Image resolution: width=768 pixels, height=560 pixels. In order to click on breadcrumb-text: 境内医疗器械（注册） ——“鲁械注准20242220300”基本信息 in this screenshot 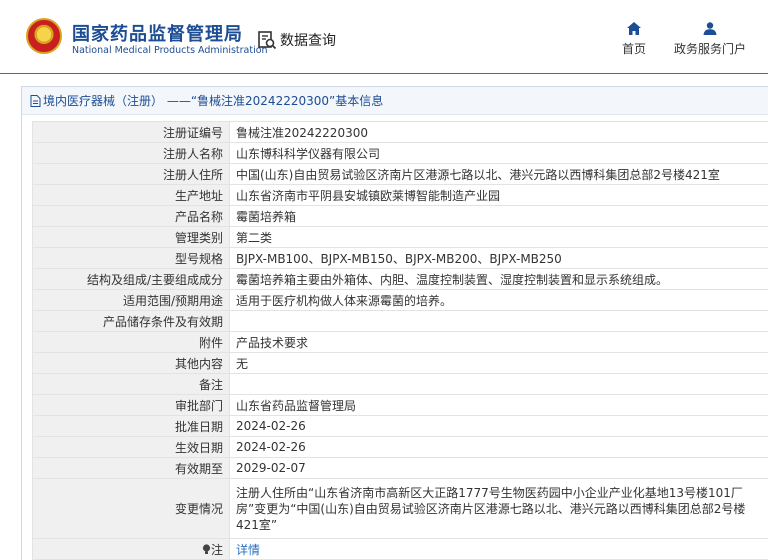, I will do `click(213, 101)`.